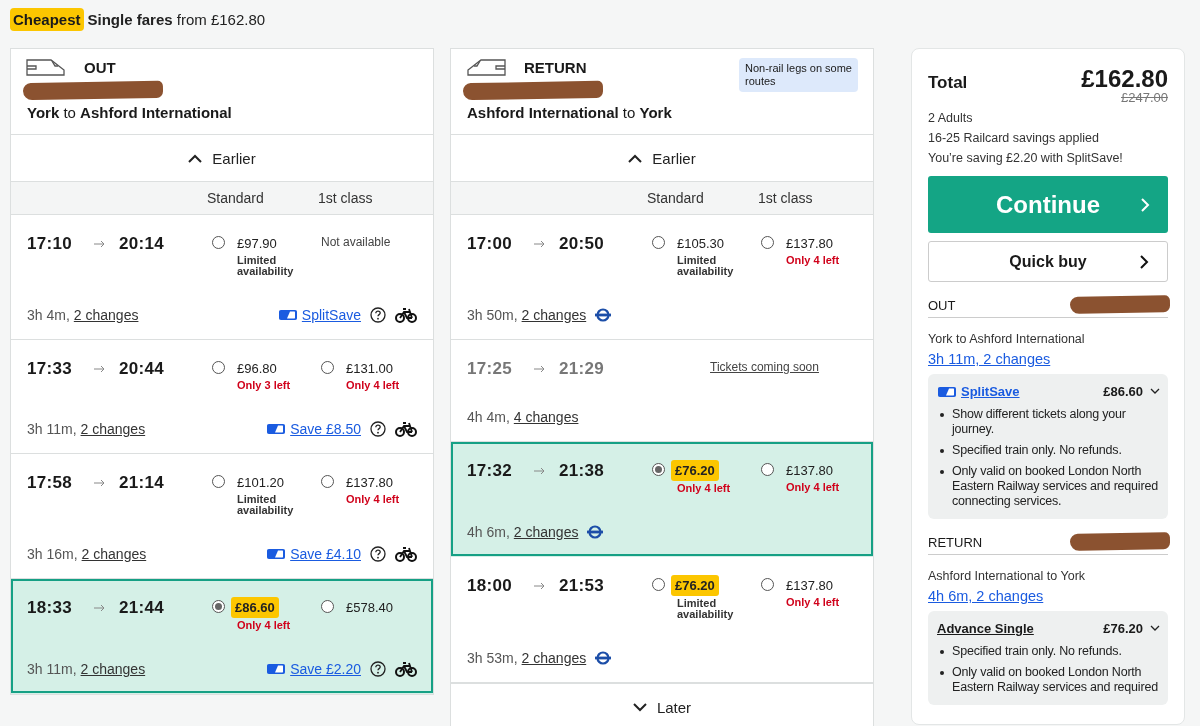  Describe the element at coordinates (1145, 204) in the screenshot. I see `chevron-right-icon` at that location.